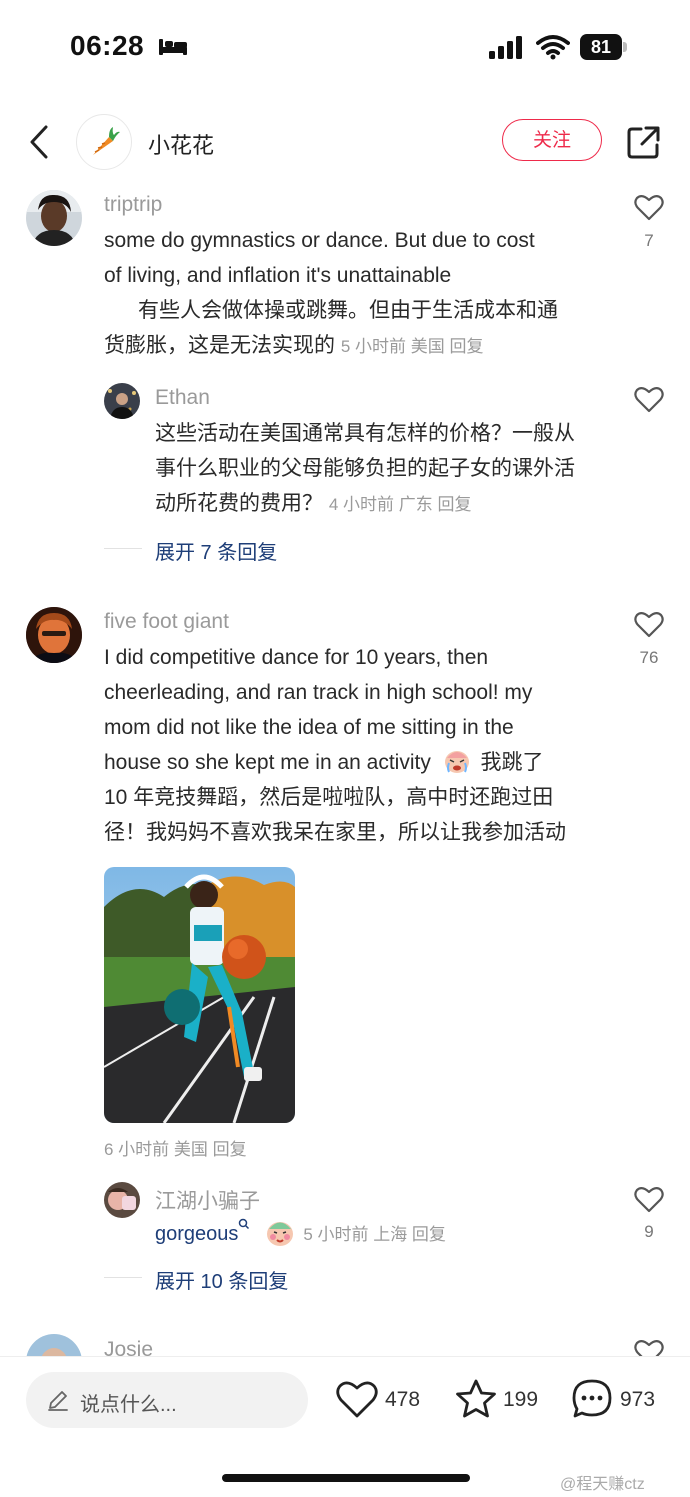  What do you see at coordinates (476, 1399) in the screenshot?
I see `star-icon` at bounding box center [476, 1399].